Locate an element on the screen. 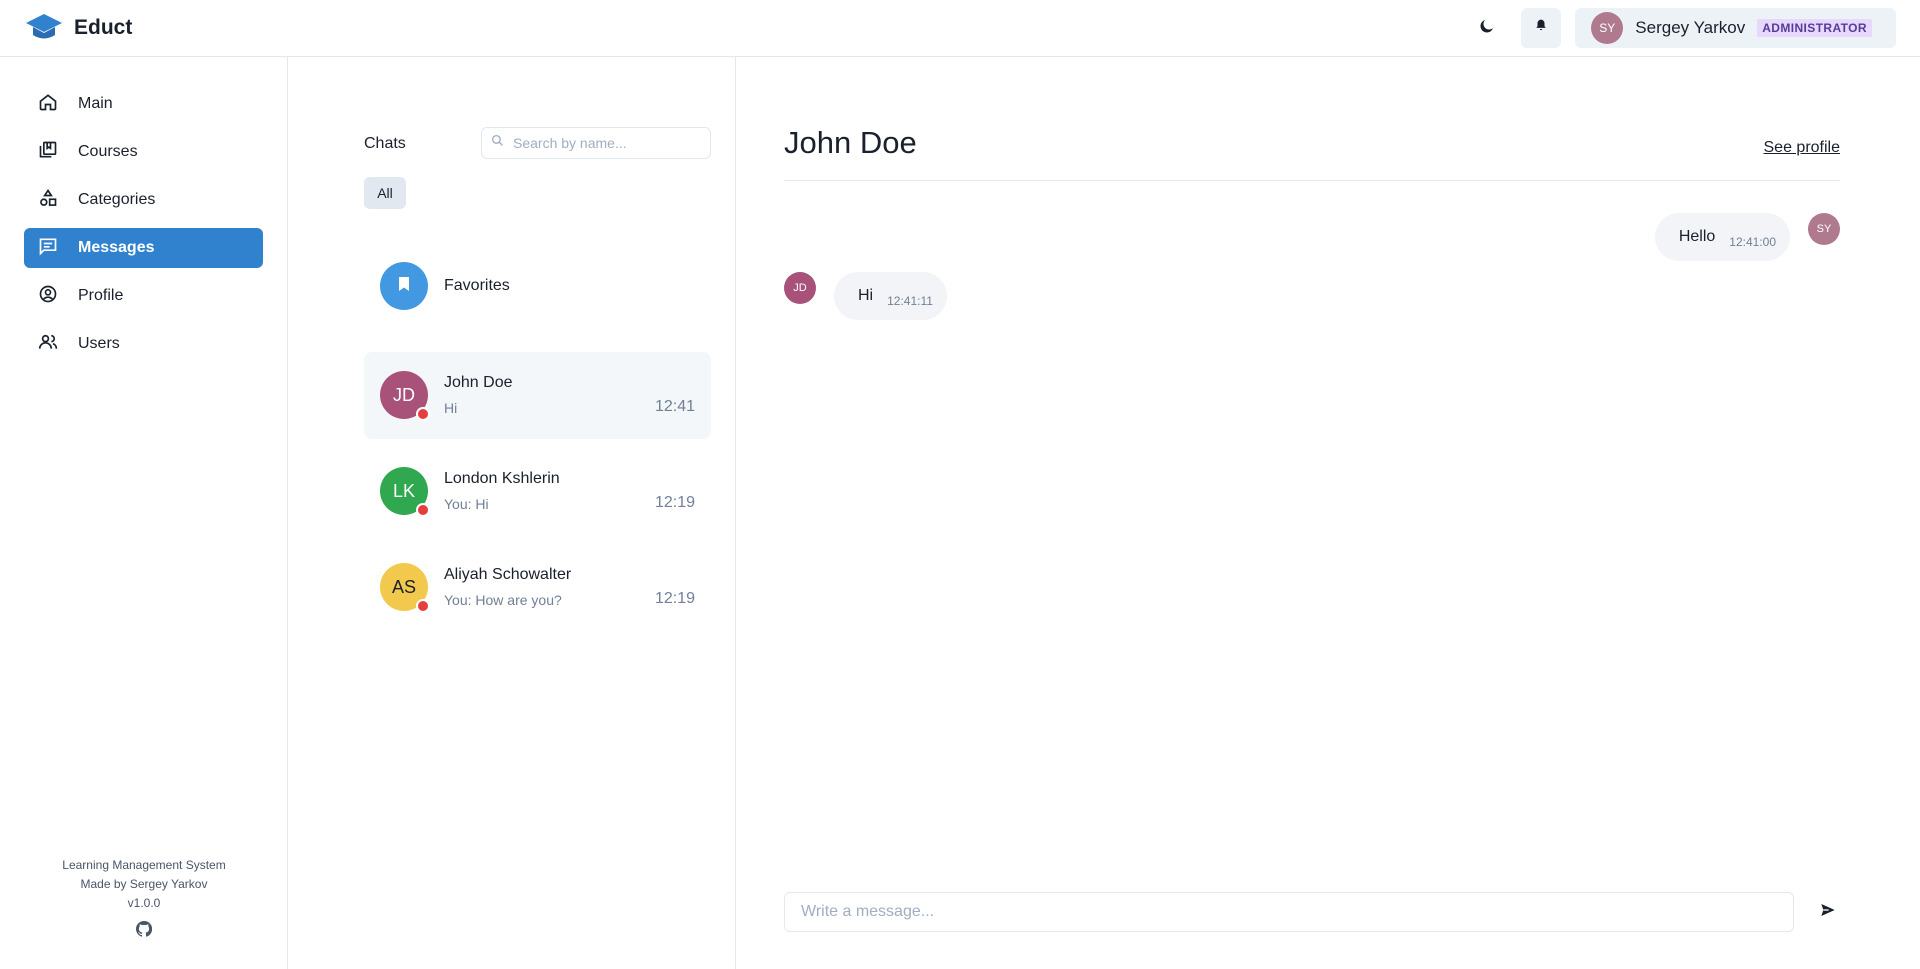 This screenshot has width=1920, height=969. avatar: AS is located at coordinates (405, 588).